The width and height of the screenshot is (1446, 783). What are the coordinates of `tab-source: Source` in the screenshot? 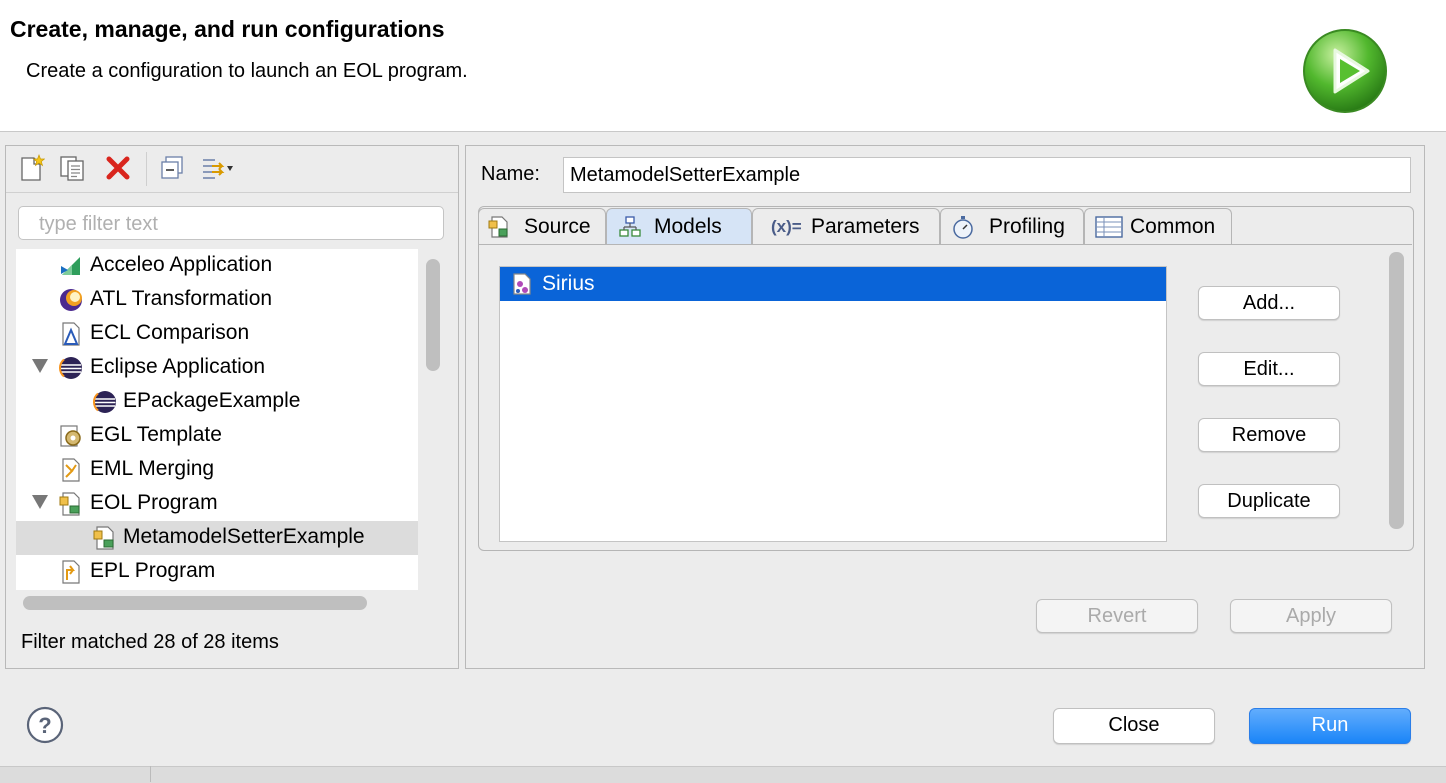 It's located at (542, 226).